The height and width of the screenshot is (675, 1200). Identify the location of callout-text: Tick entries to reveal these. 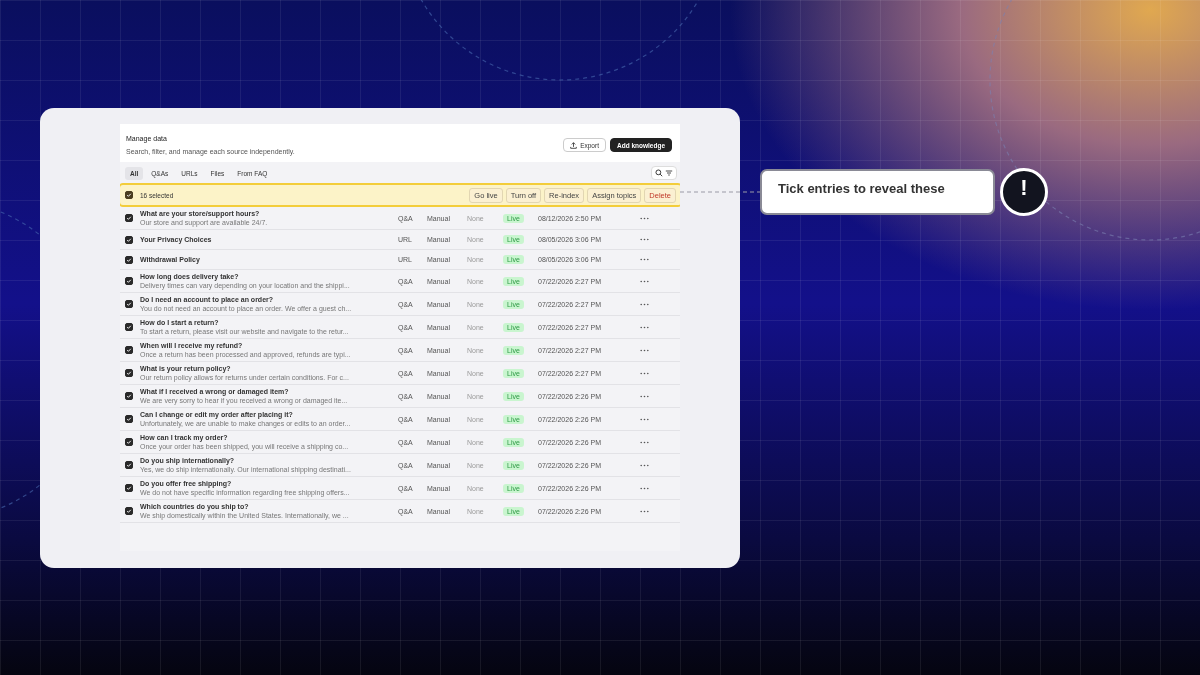
(861, 188).